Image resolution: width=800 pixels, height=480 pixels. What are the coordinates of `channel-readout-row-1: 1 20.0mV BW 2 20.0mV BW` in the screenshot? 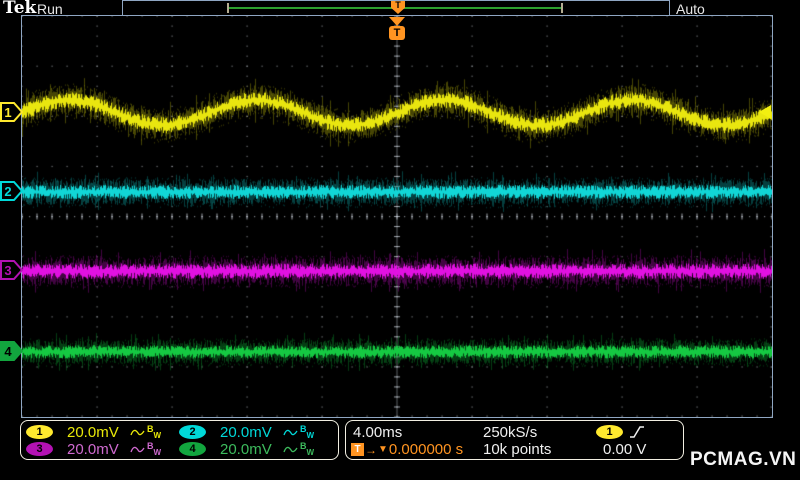 It's located at (176, 432).